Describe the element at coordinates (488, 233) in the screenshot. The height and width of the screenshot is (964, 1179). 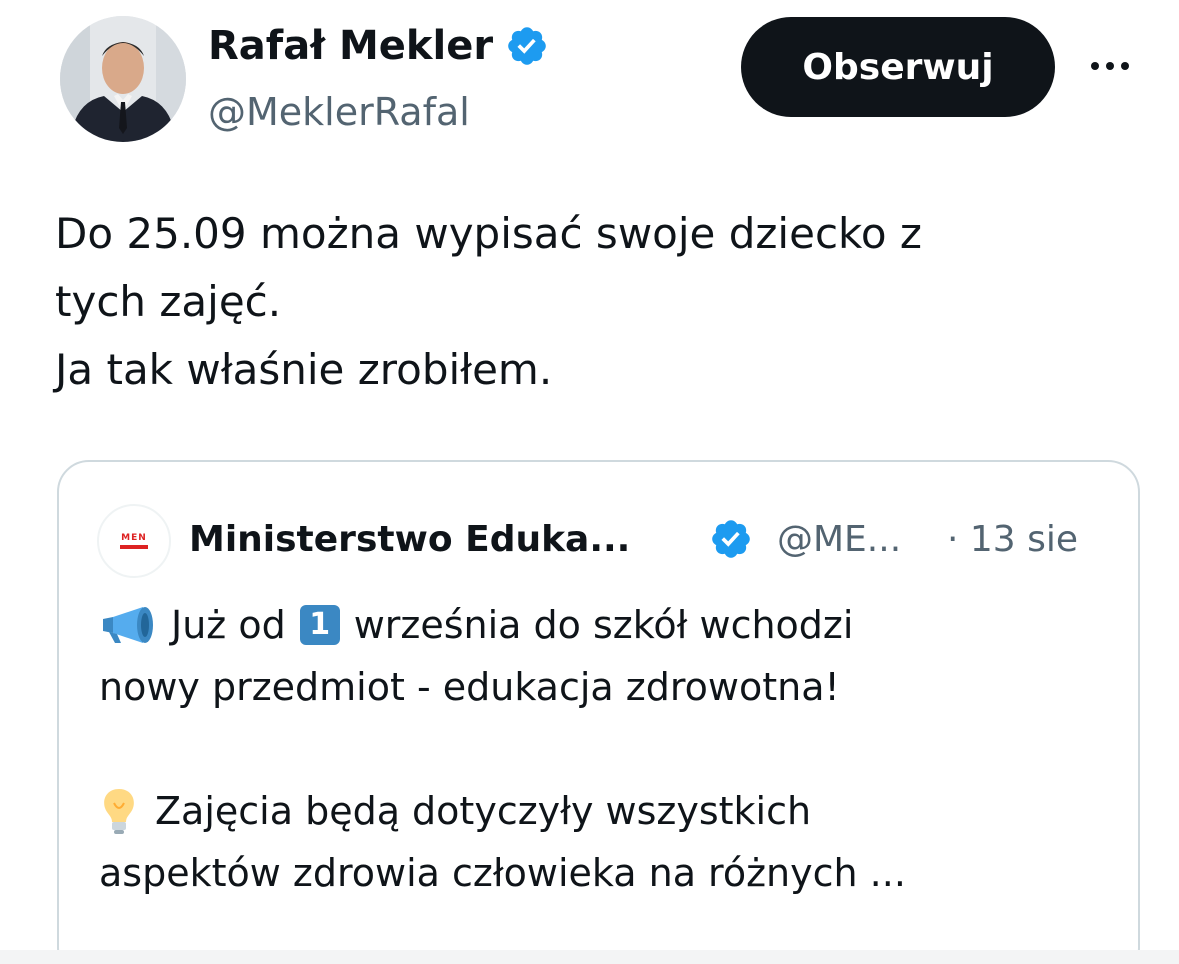
I see `tweet-text-line: Do 25.09 można wypisać swoje dziecko z` at that location.